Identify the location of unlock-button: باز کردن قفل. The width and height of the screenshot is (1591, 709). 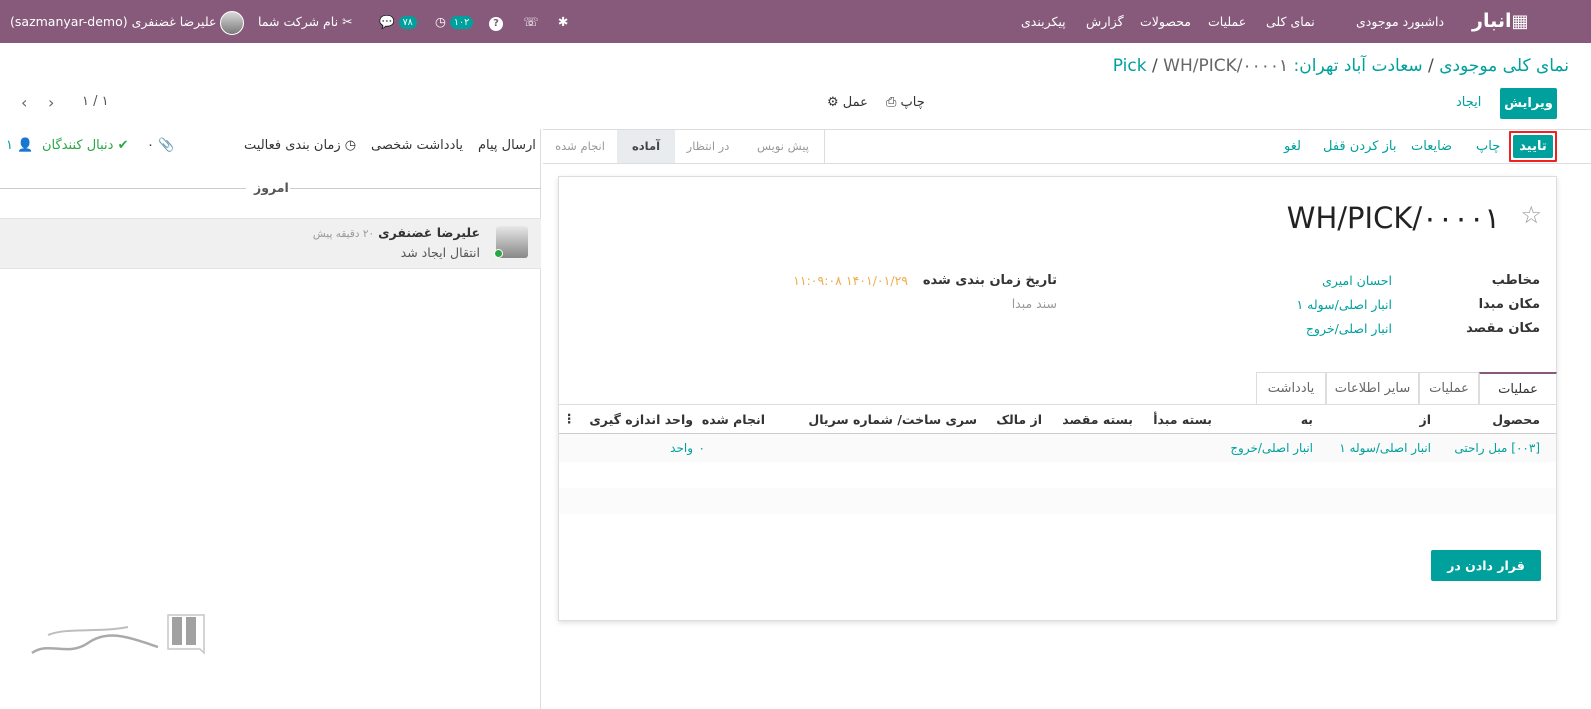
(1359, 146).